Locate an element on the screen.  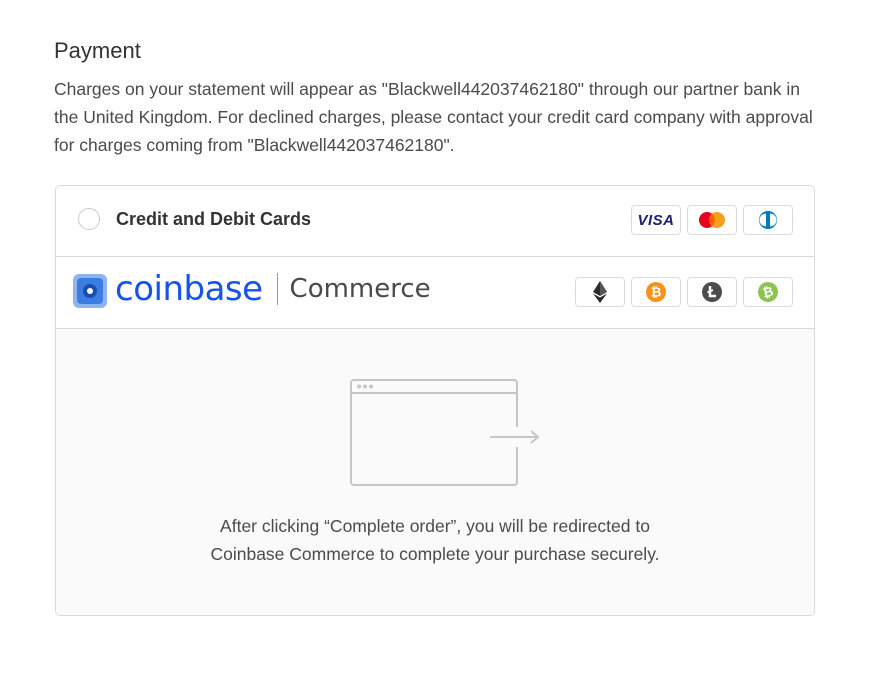
browser-redirect-icon is located at coordinates (445, 432).